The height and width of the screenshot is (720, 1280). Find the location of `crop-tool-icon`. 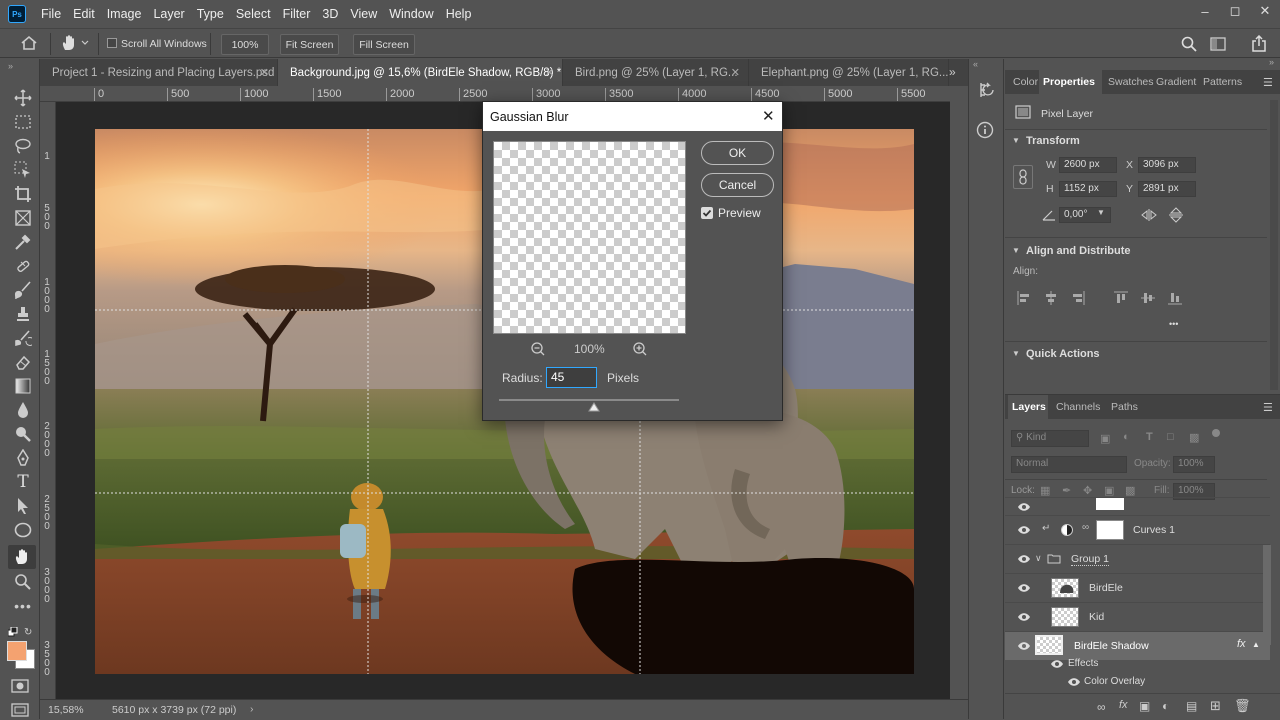

crop-tool-icon is located at coordinates (23, 194).